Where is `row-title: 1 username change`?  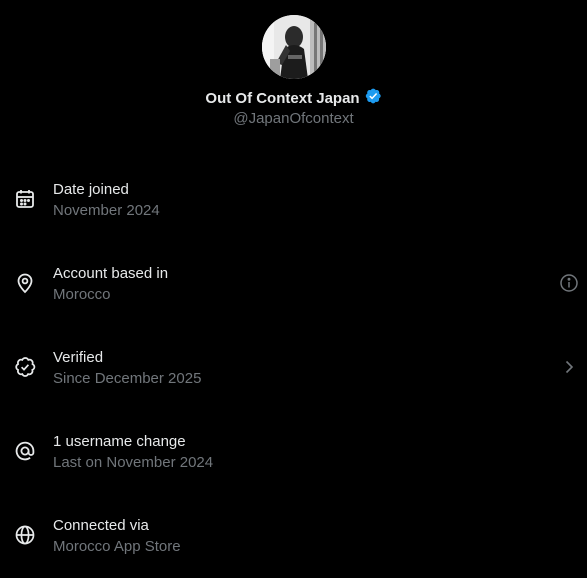 row-title: 1 username change is located at coordinates (119, 441).